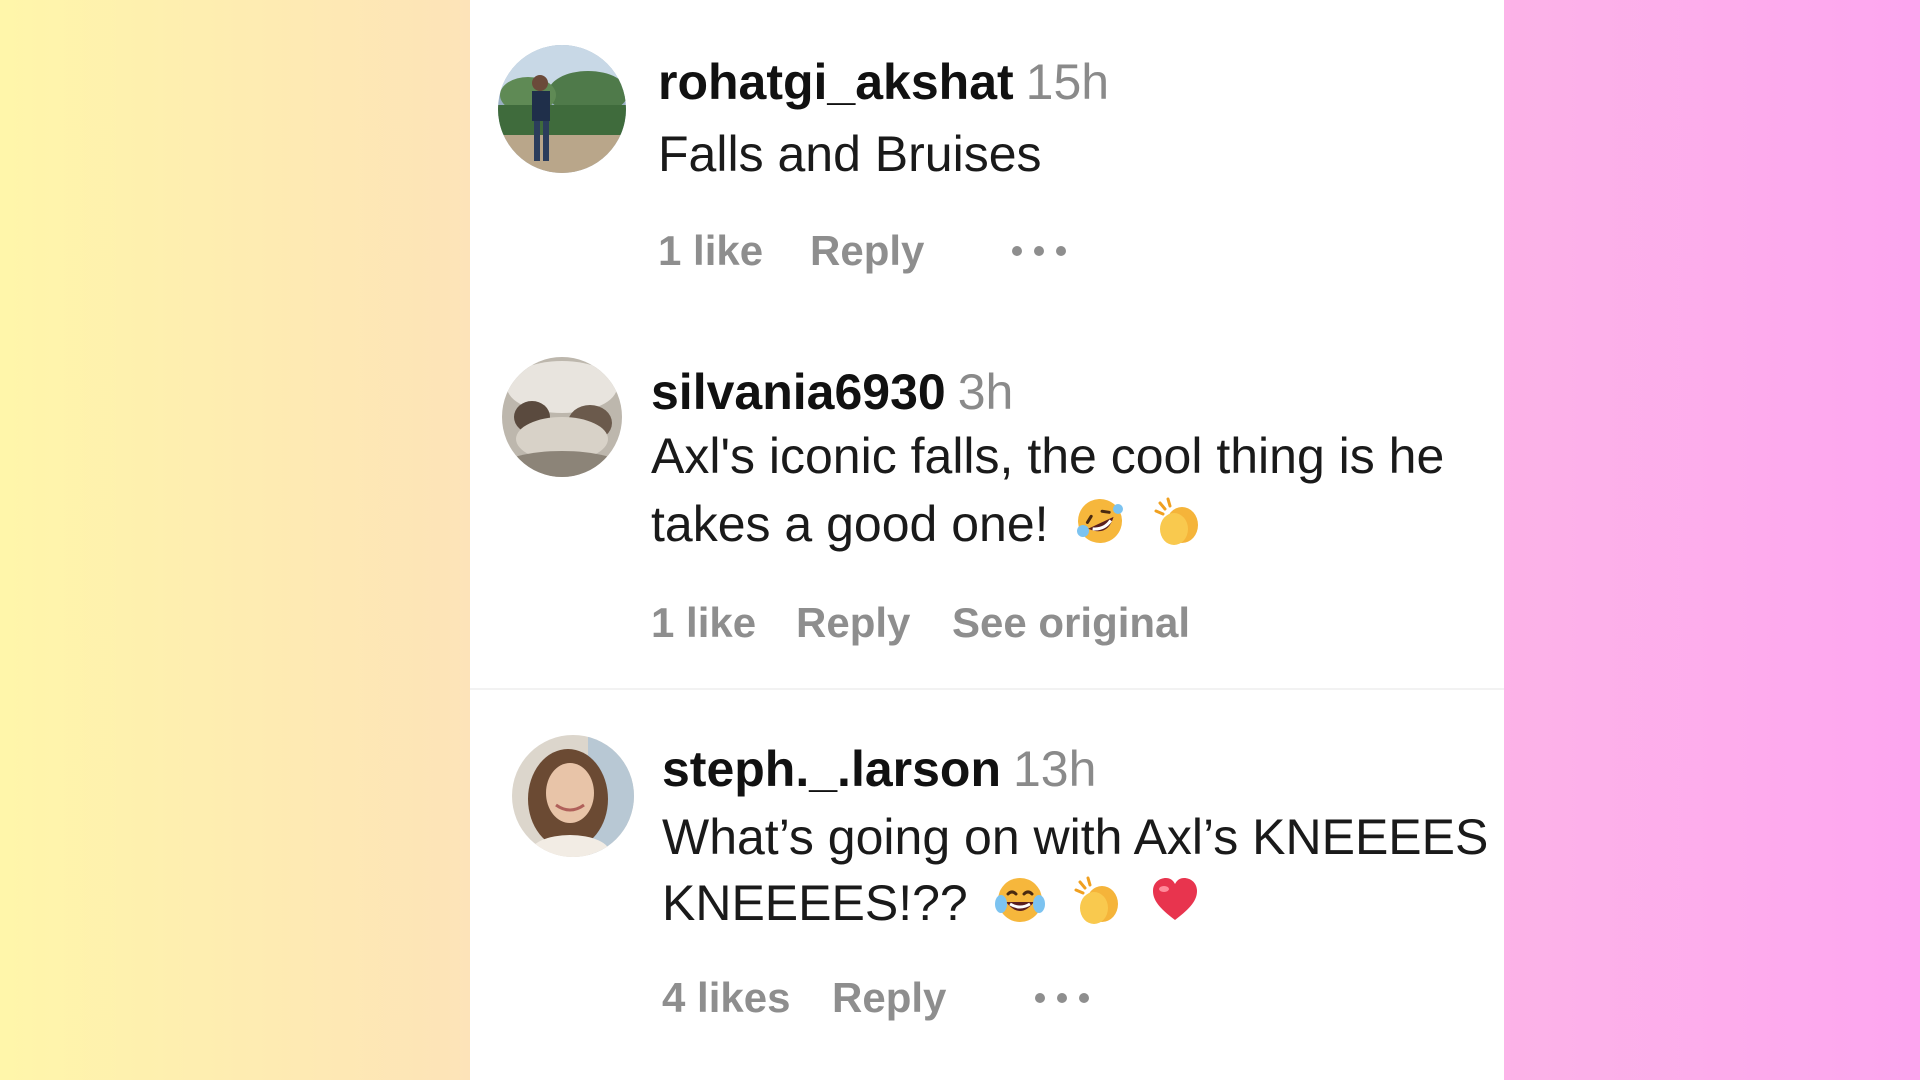 The width and height of the screenshot is (1920, 1080). What do you see at coordinates (836, 82) in the screenshot?
I see `username: rohatgi_akshat` at bounding box center [836, 82].